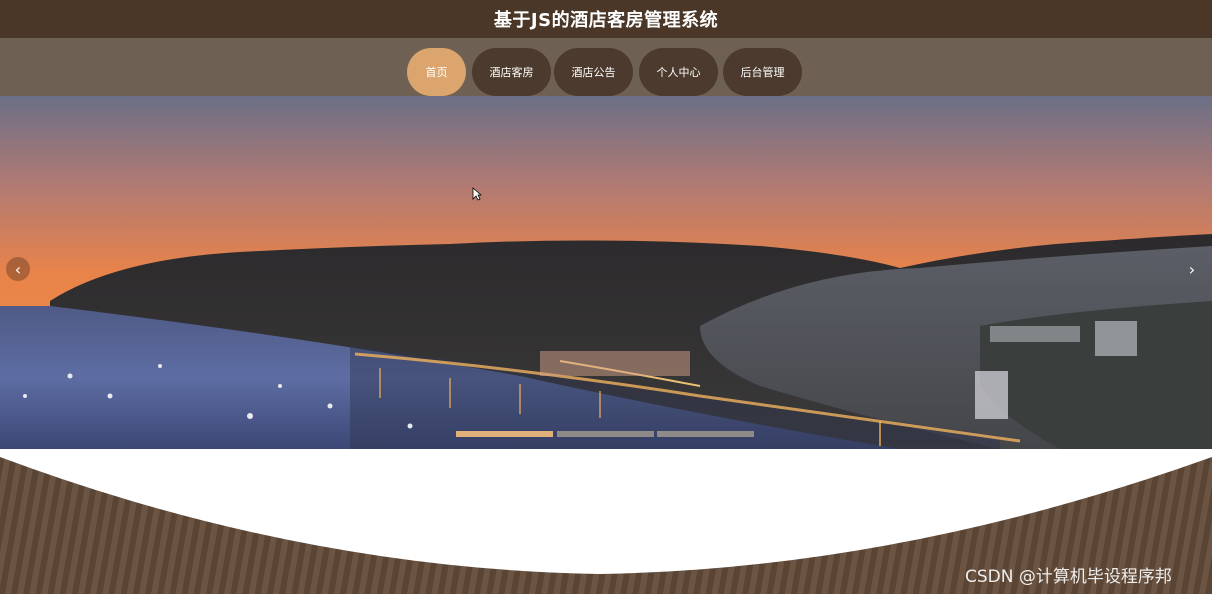 The height and width of the screenshot is (594, 1212). I want to click on carousel-prev-button: ‹, so click(18, 269).